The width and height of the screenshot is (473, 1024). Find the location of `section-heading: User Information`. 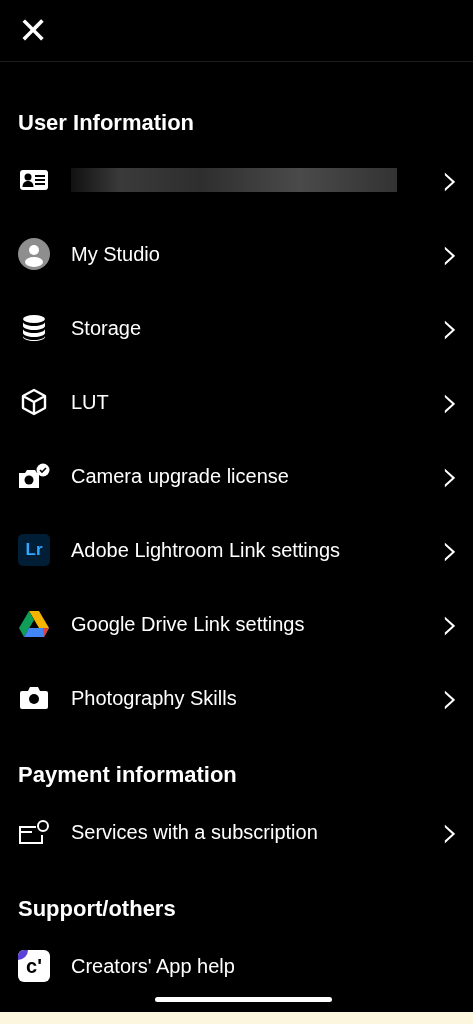

section-heading: User Information is located at coordinates (106, 123).